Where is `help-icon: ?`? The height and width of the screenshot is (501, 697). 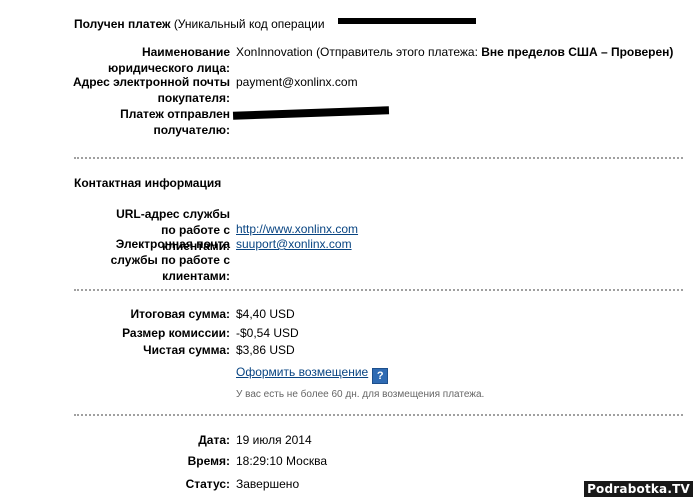
help-icon: ? is located at coordinates (380, 376).